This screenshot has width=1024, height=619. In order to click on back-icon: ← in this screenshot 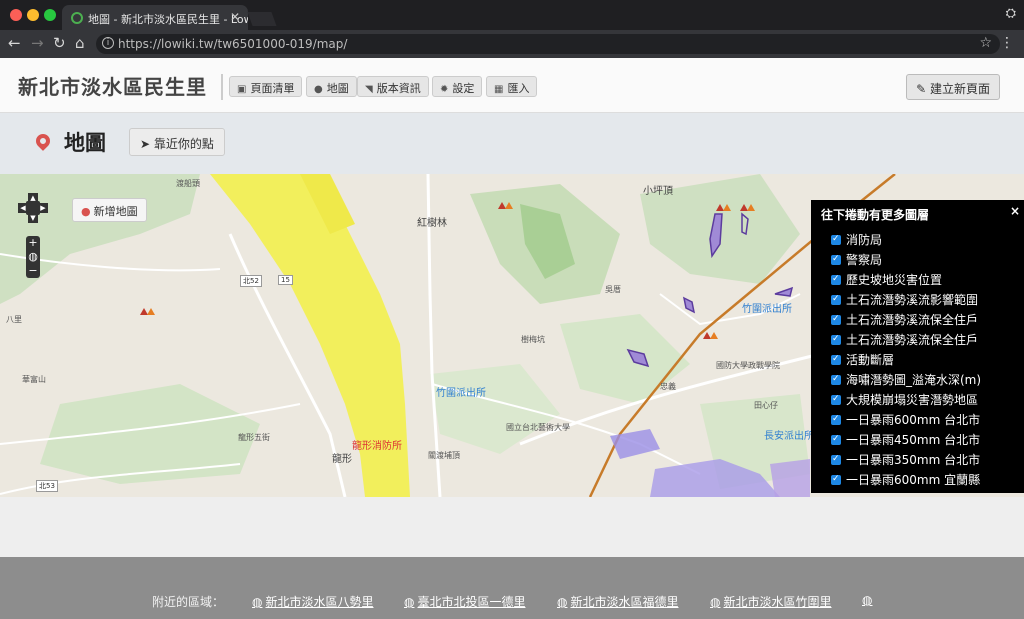, I will do `click(14, 43)`.